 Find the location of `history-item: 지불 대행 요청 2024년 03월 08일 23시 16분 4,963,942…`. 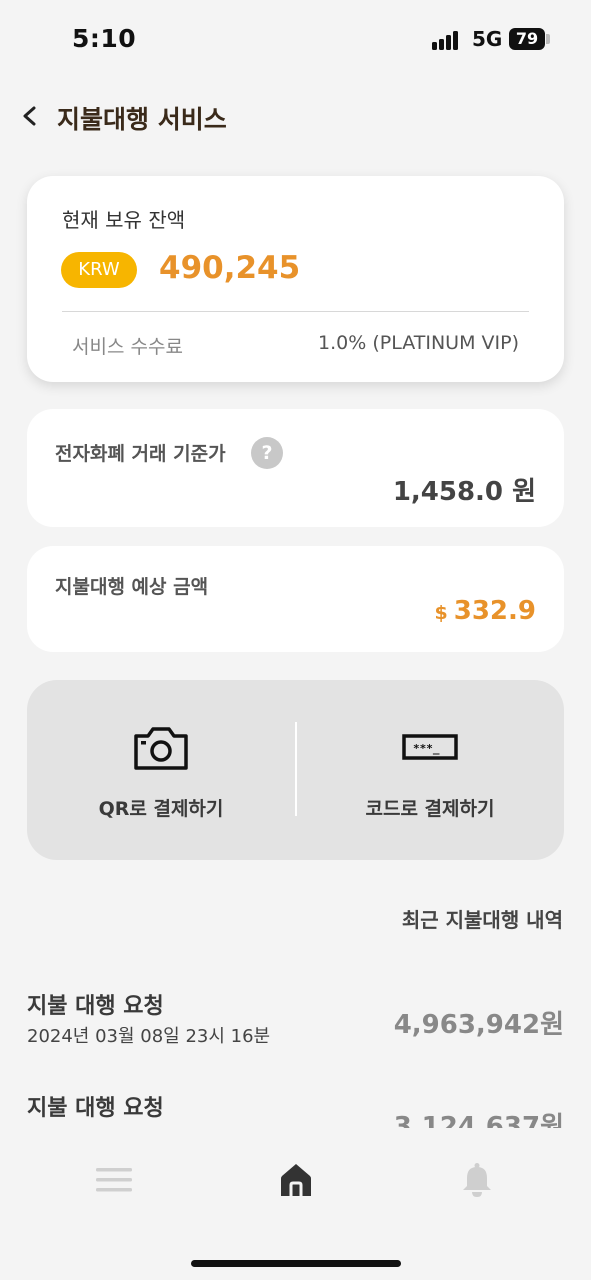

history-item: 지불 대행 요청 2024년 03월 08일 23시 16분 4,963,942… is located at coordinates (295, 1023).